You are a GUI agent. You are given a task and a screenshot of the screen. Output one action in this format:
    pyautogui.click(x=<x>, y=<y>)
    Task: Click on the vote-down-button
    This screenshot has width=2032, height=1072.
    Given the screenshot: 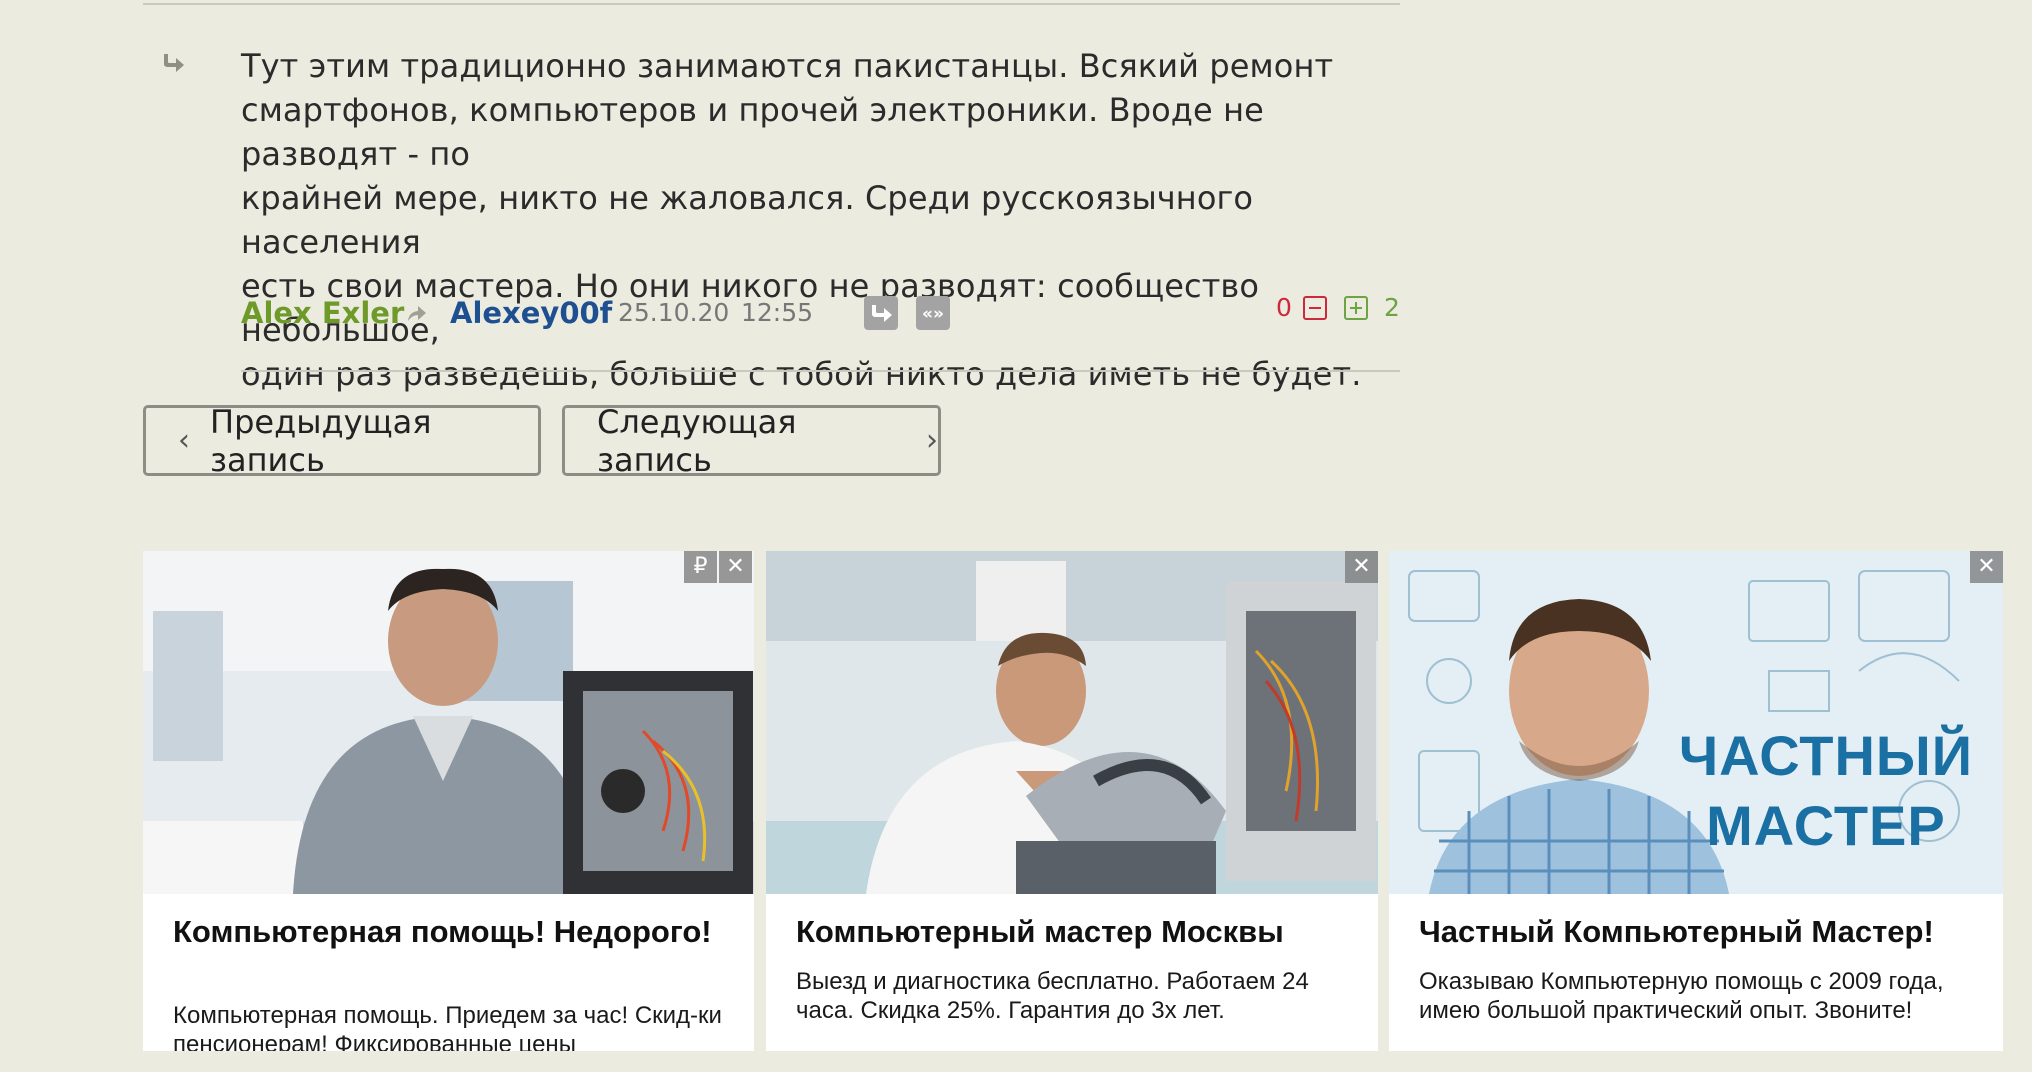 What is the action you would take?
    pyautogui.click(x=1315, y=308)
    